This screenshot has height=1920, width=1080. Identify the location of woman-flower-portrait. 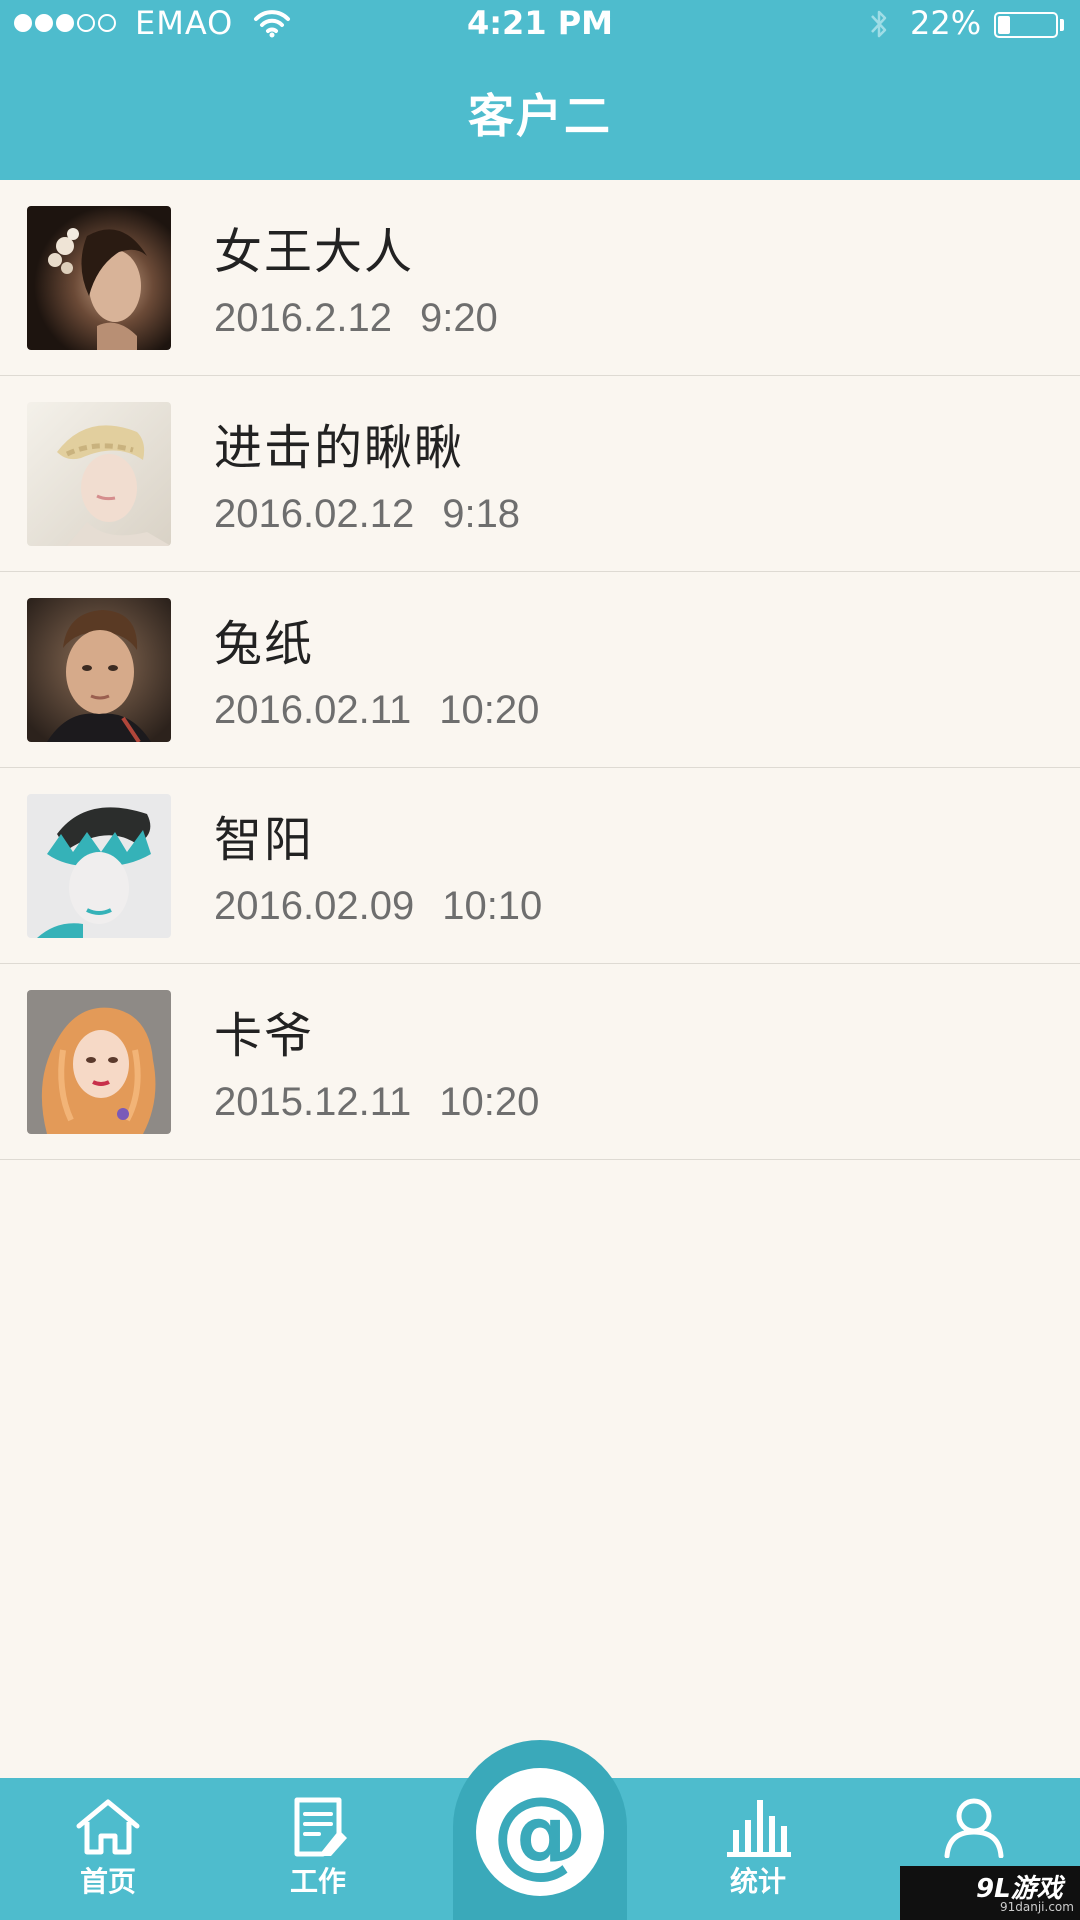
(99, 278).